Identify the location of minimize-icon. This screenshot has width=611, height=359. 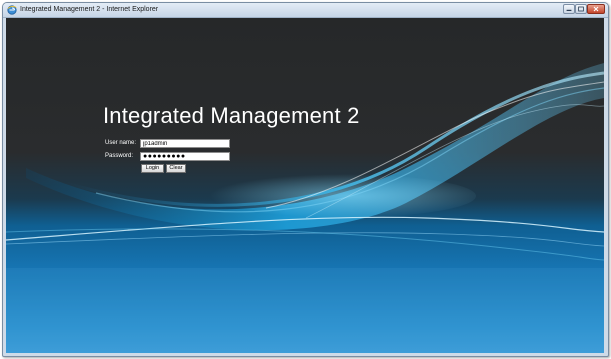
(569, 10).